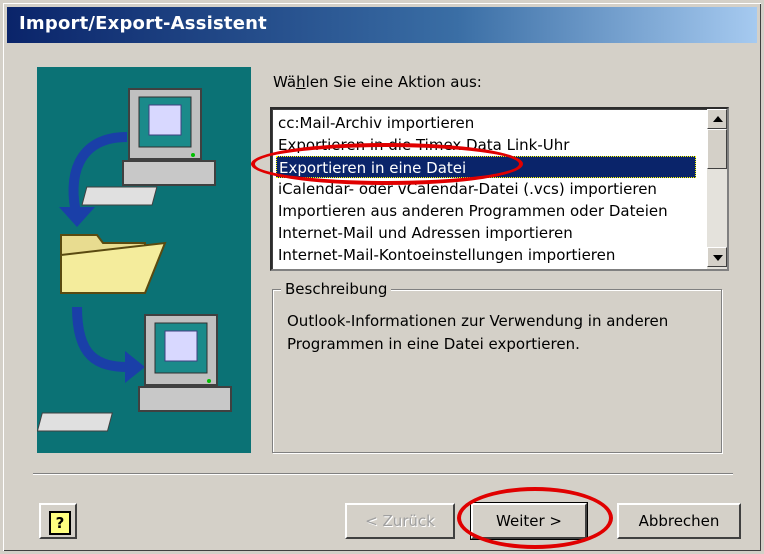 The width and height of the screenshot is (764, 554). I want to click on computer-icon, so click(148, 147).